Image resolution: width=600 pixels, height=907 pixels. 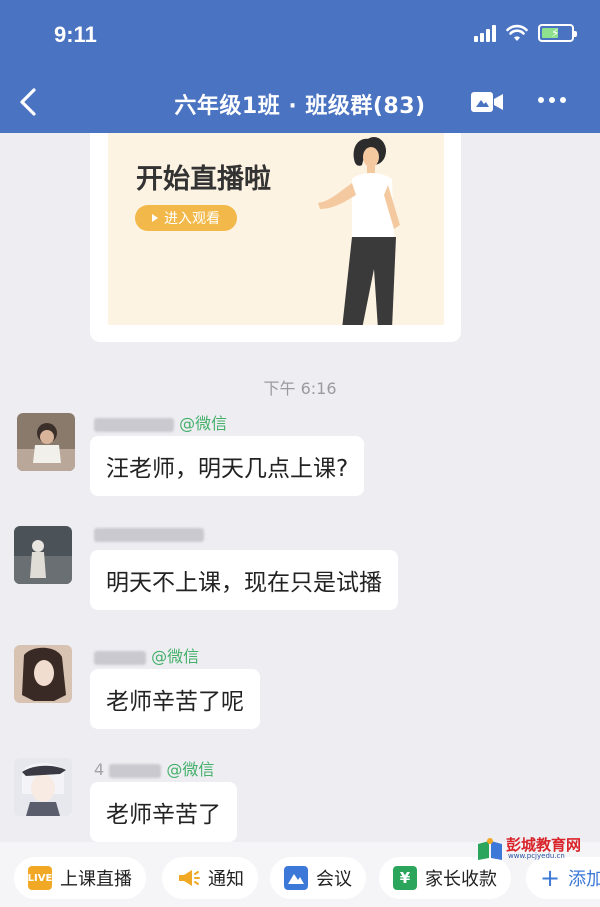 What do you see at coordinates (461, 879) in the screenshot?
I see `parent-payment-label: 家长收款` at bounding box center [461, 879].